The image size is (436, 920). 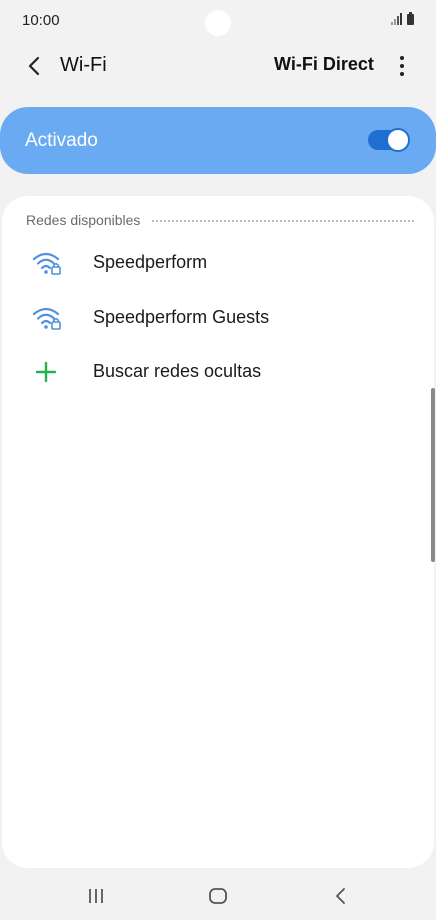 What do you see at coordinates (177, 371) in the screenshot?
I see `search-hidden-networks-label: Buscar redes ocultas` at bounding box center [177, 371].